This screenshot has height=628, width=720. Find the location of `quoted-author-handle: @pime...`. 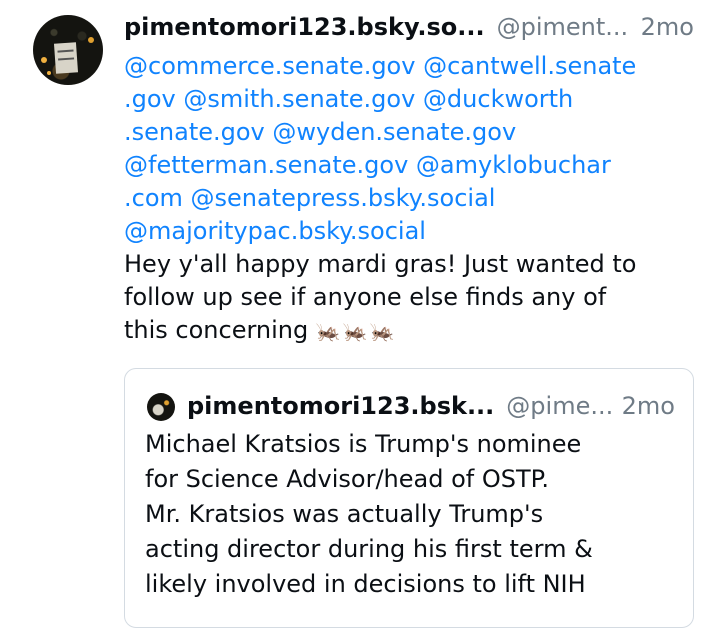

quoted-author-handle: @pime... is located at coordinates (559, 406).